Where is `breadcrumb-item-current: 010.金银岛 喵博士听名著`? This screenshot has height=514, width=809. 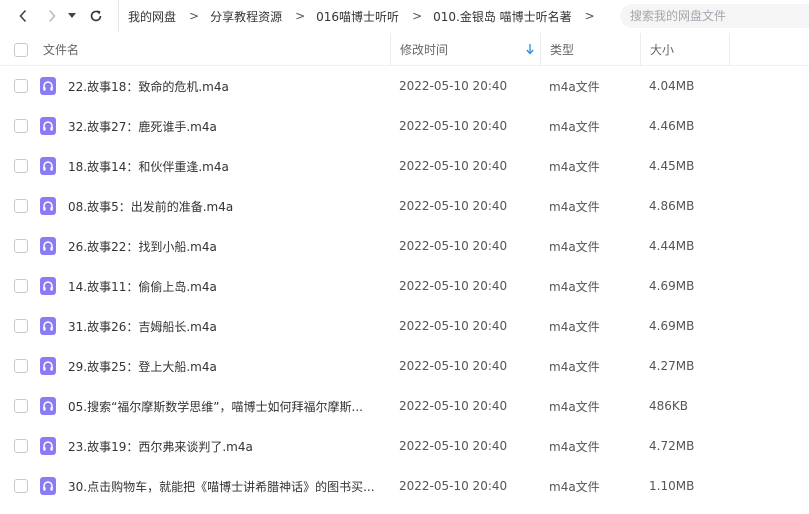
breadcrumb-item-current: 010.金银岛 喵博士听名著 is located at coordinates (502, 16).